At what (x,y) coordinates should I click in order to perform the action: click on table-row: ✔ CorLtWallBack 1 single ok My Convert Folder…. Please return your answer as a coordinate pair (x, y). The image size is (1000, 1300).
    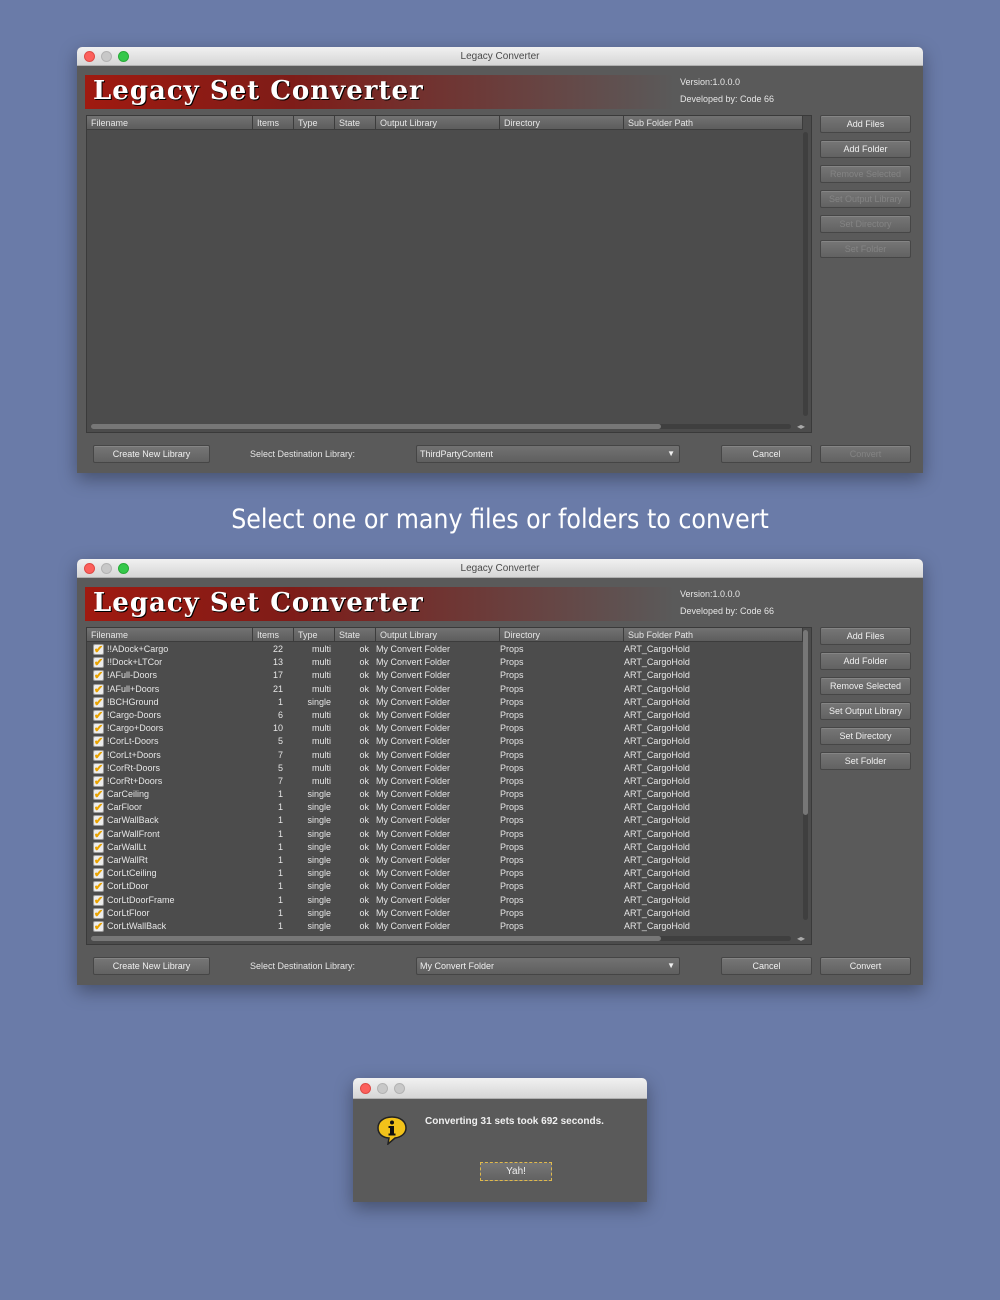
    Looking at the image, I should click on (445, 926).